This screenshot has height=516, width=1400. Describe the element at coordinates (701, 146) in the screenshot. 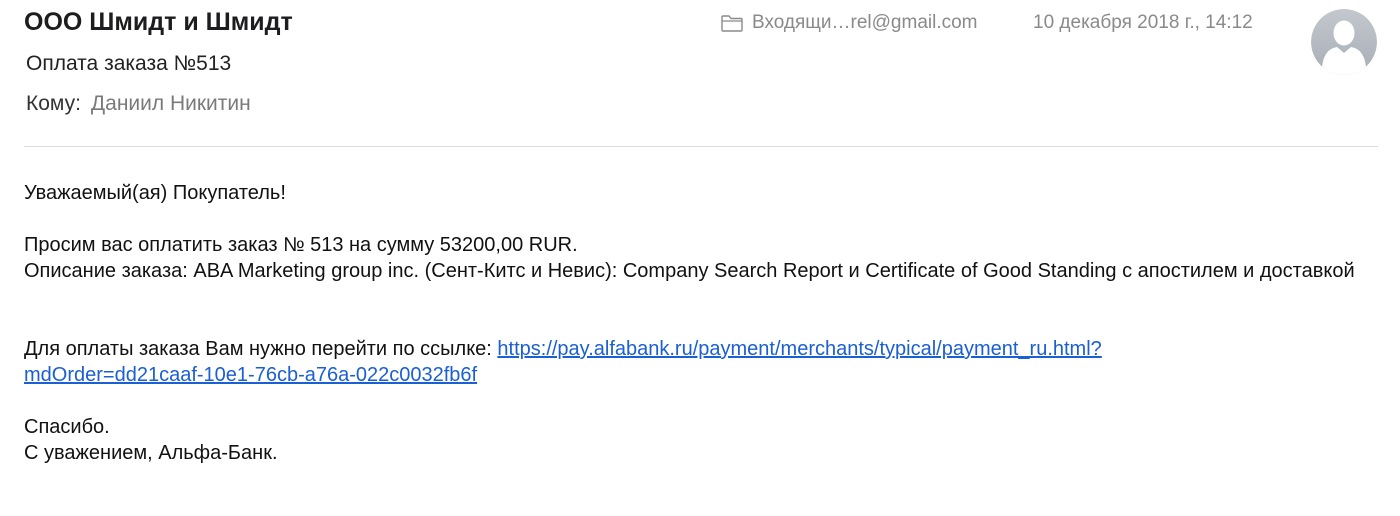

I see `header-divider` at that location.